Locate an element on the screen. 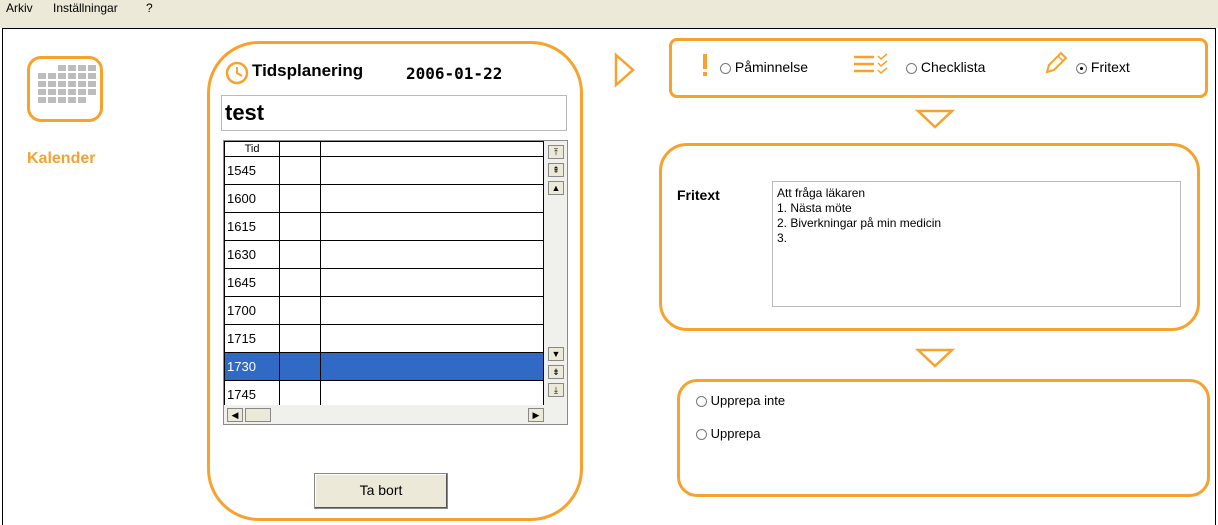 Image resolution: width=1218 pixels, height=525 pixels. table-row: 1600 is located at coordinates (384, 198).